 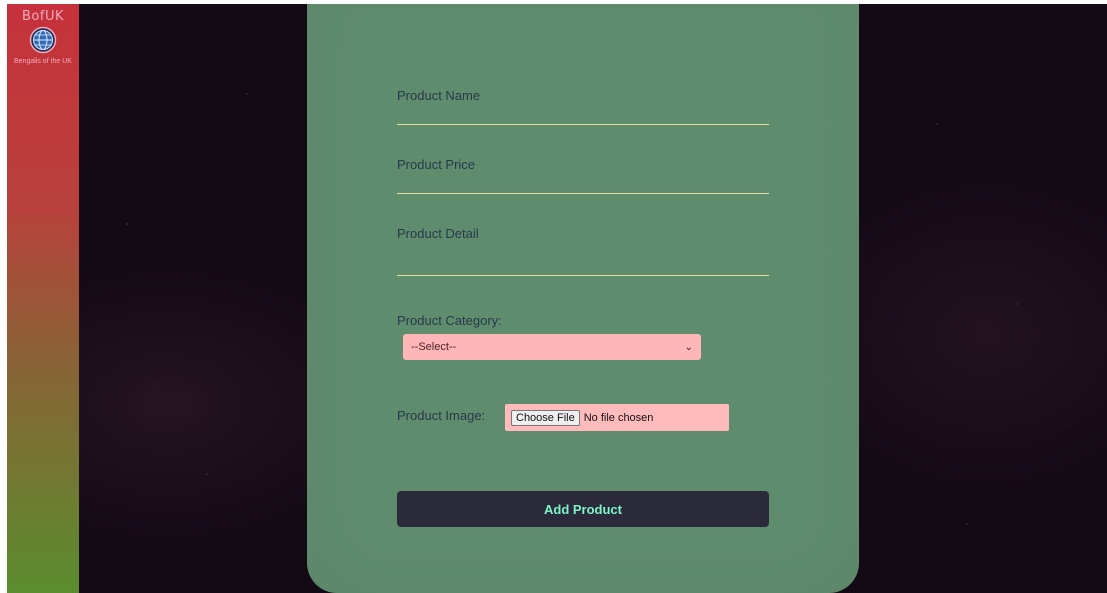 I want to click on logo-text: BofUK, so click(x=43, y=16).